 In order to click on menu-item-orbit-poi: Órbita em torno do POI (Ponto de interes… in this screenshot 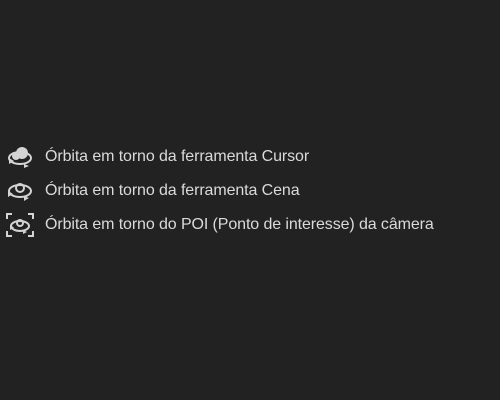, I will do `click(252, 225)`.